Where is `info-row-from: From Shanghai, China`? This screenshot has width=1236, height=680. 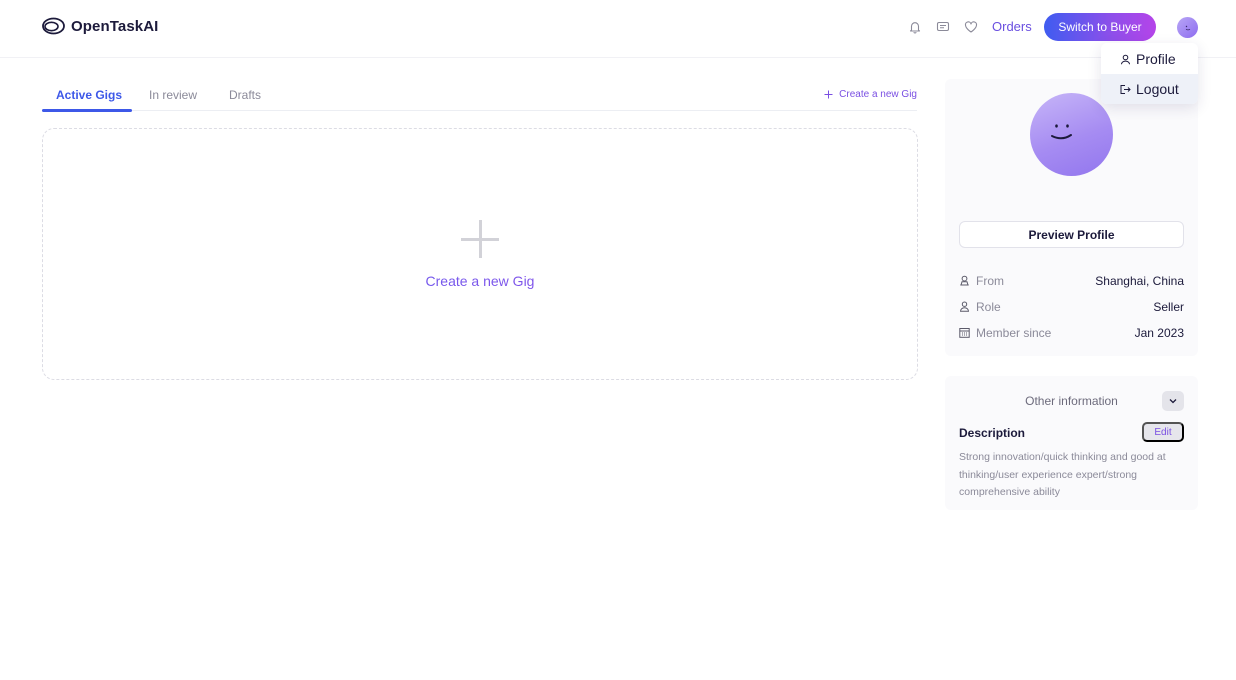 info-row-from: From Shanghai, China is located at coordinates (1071, 281).